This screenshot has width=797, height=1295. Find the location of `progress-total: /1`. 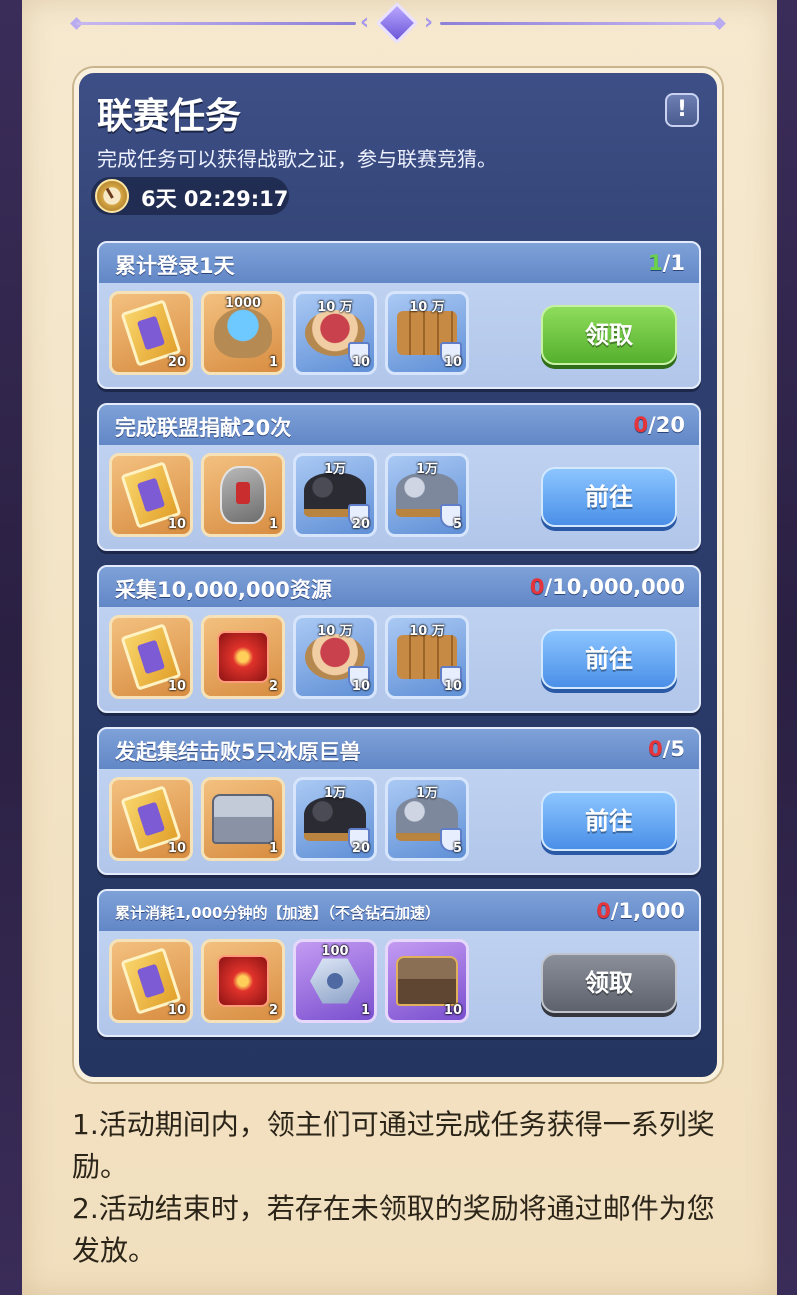

progress-total: /1 is located at coordinates (673, 263).